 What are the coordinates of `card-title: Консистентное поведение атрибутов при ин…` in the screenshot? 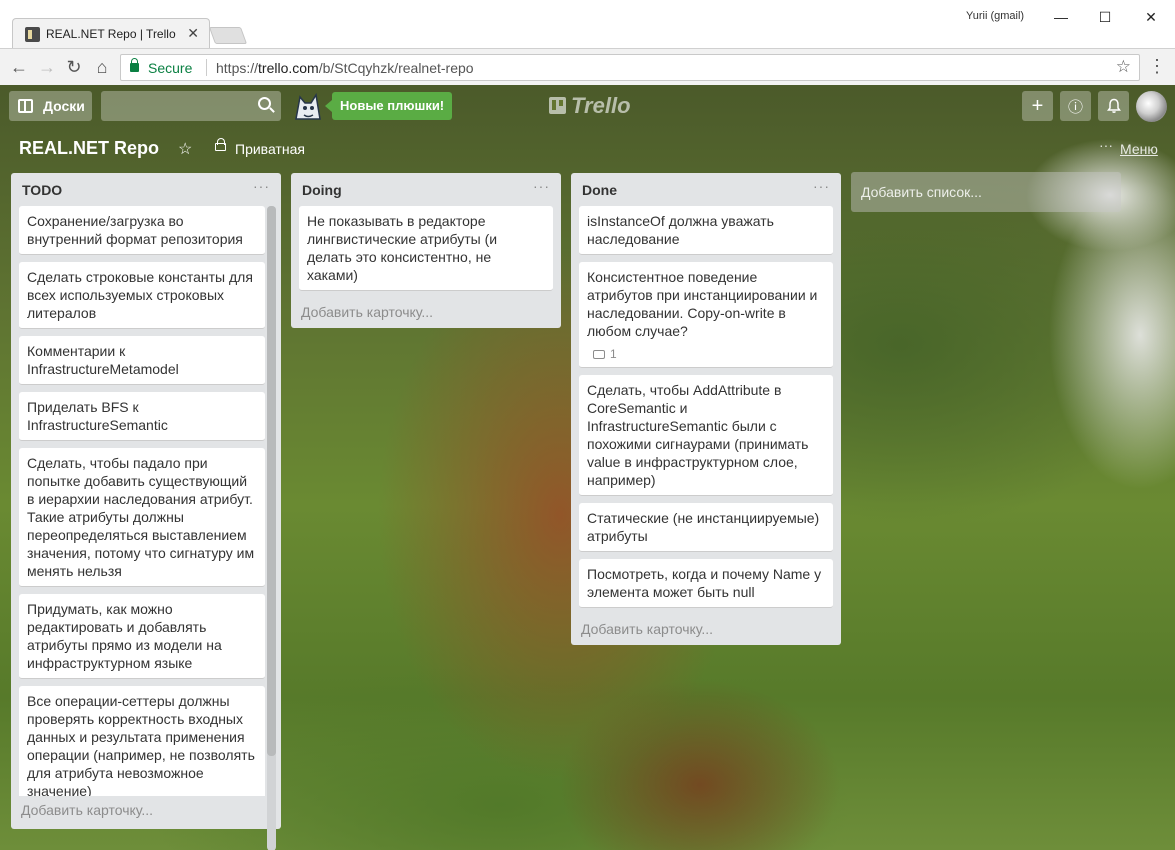 It's located at (702, 304).